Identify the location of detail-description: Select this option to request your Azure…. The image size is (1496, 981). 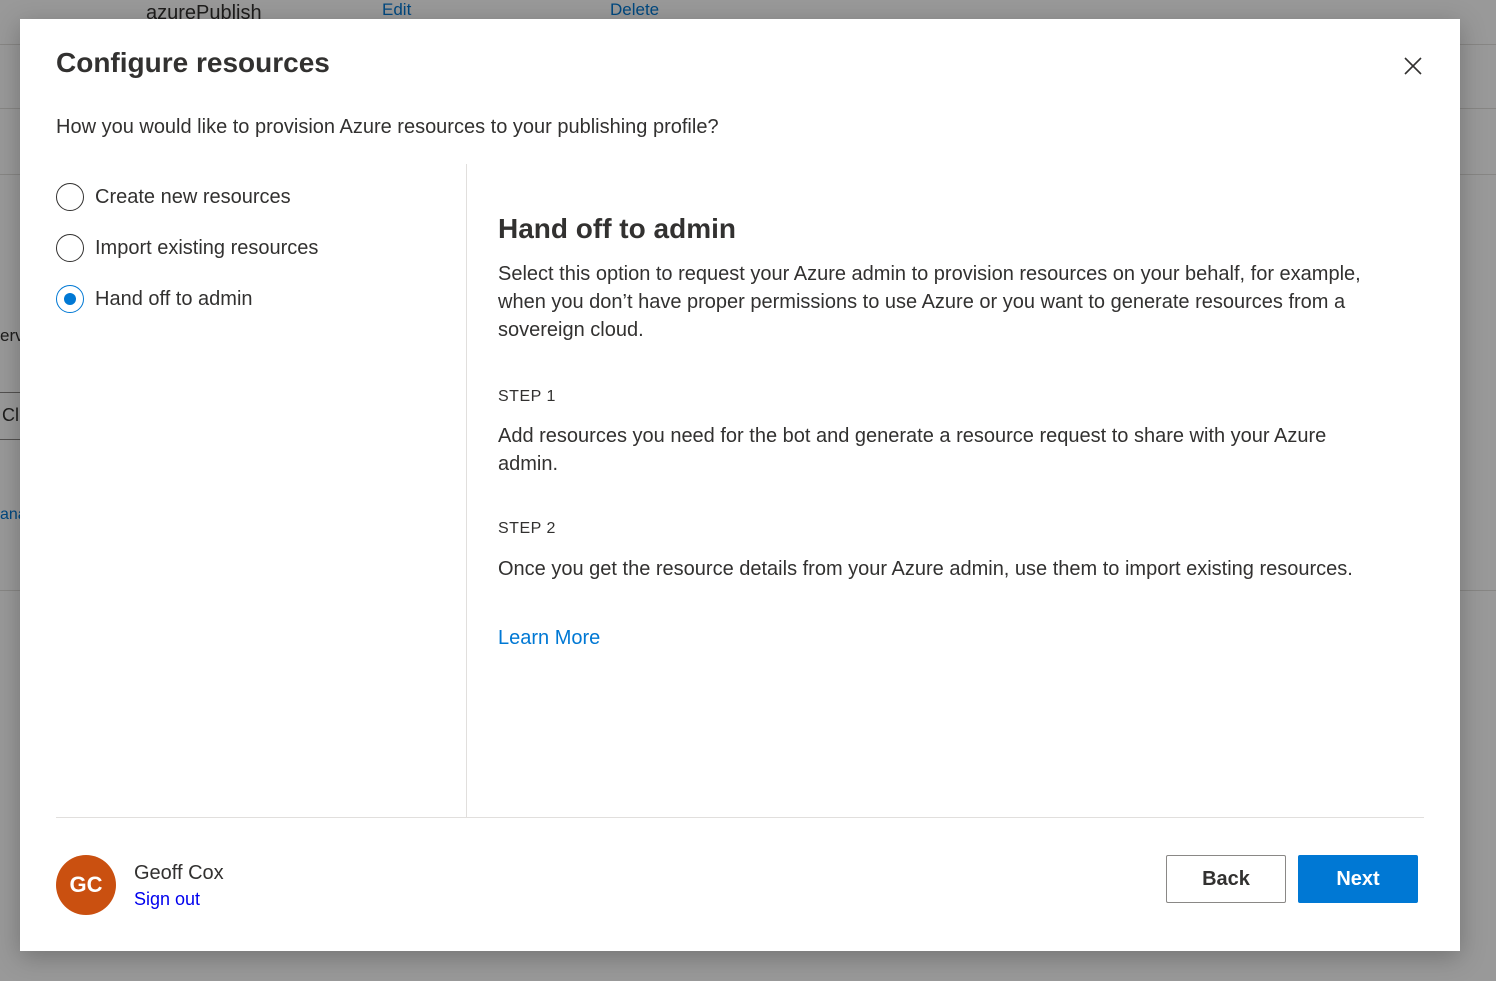
(929, 302).